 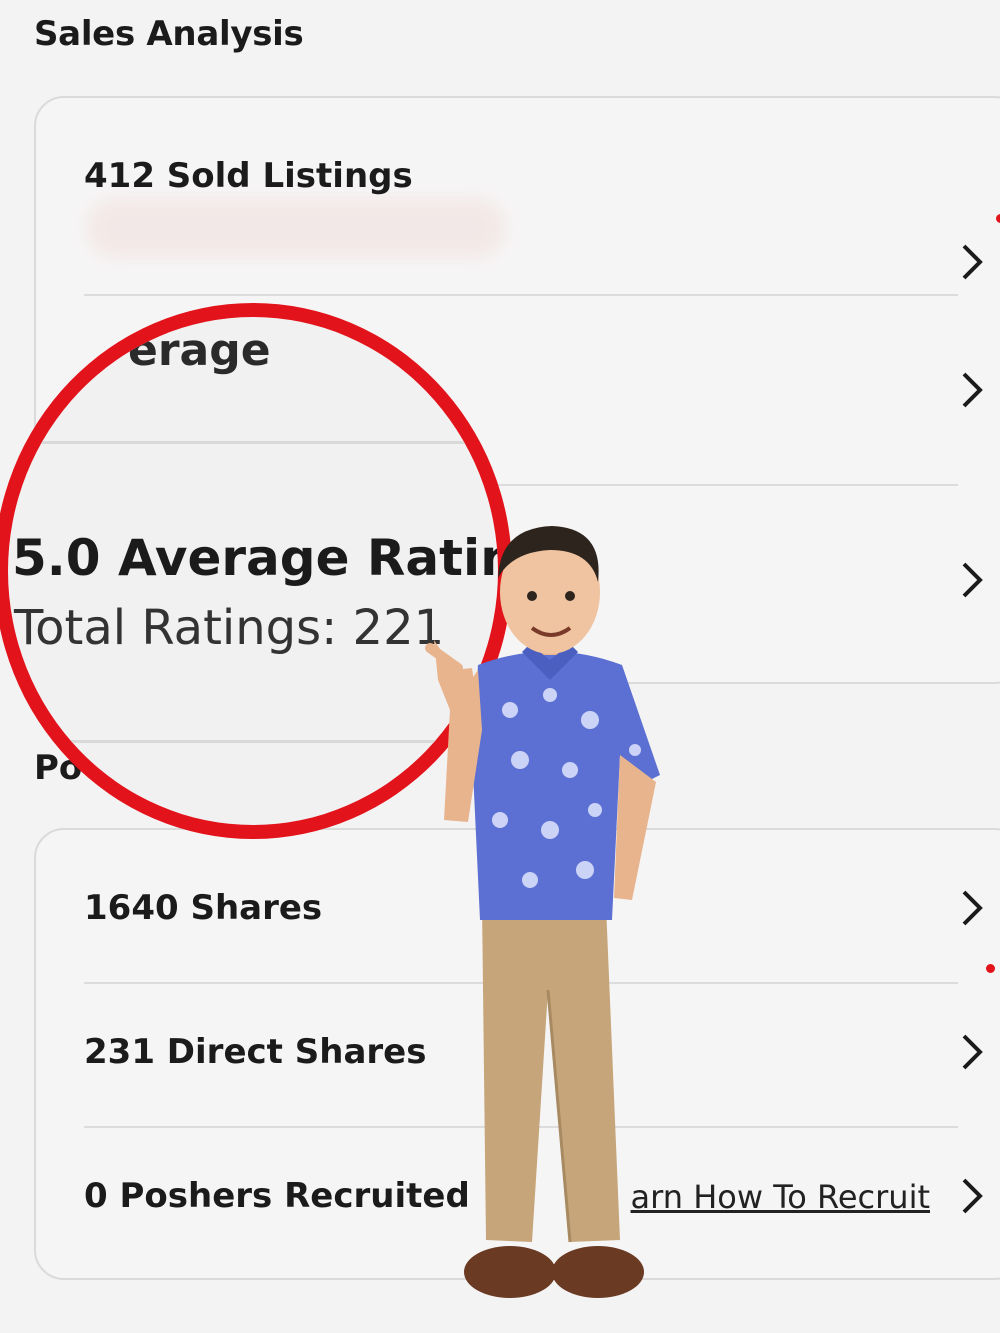 I want to click on divider, so click(x=253, y=442).